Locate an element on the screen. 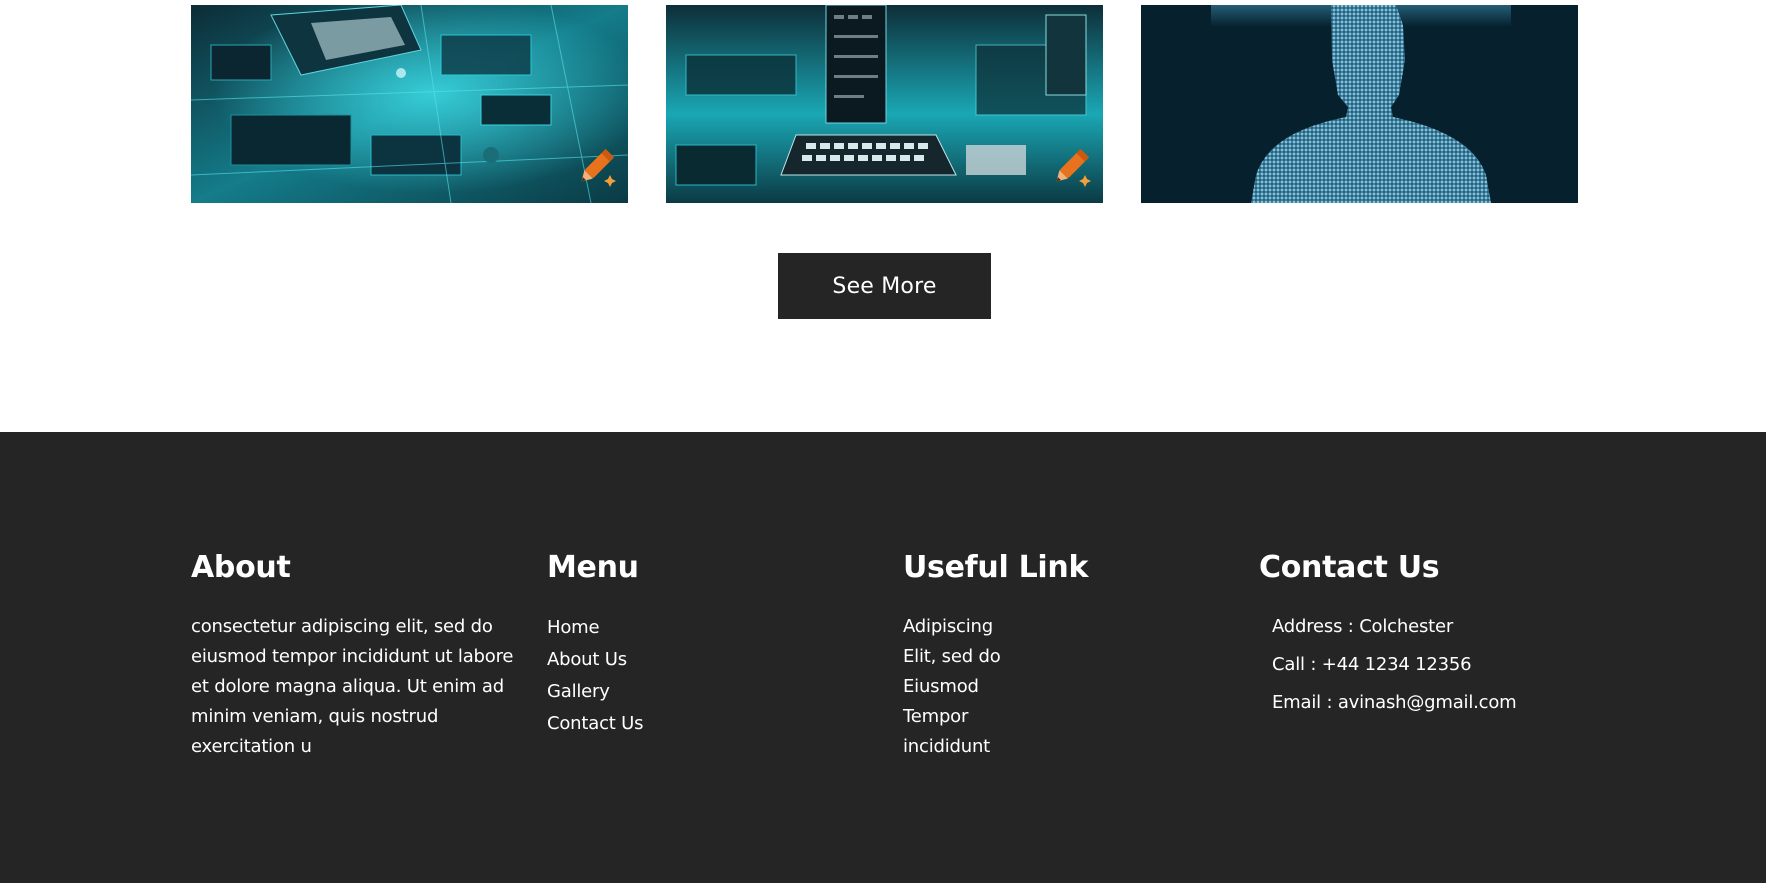 The image size is (1766, 883). useful-link-item: Eiusmod is located at coordinates (995, 687).